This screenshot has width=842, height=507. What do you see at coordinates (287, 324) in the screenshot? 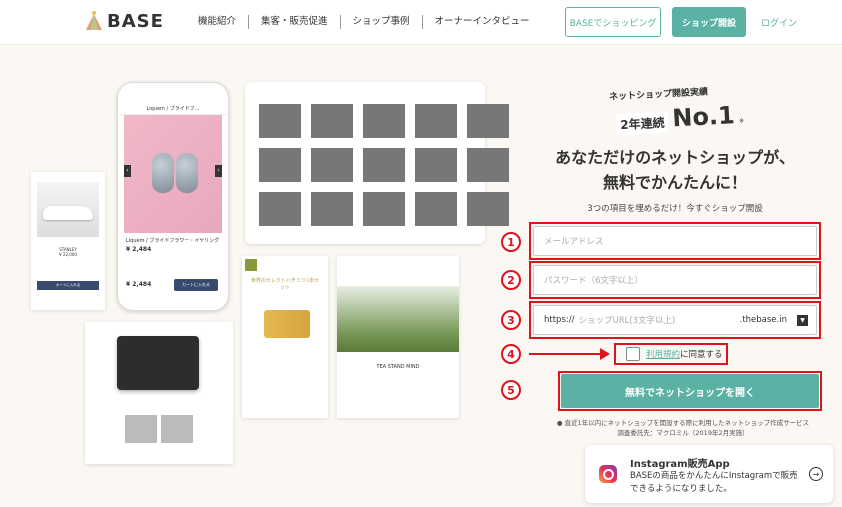
I see `honey-image` at bounding box center [287, 324].